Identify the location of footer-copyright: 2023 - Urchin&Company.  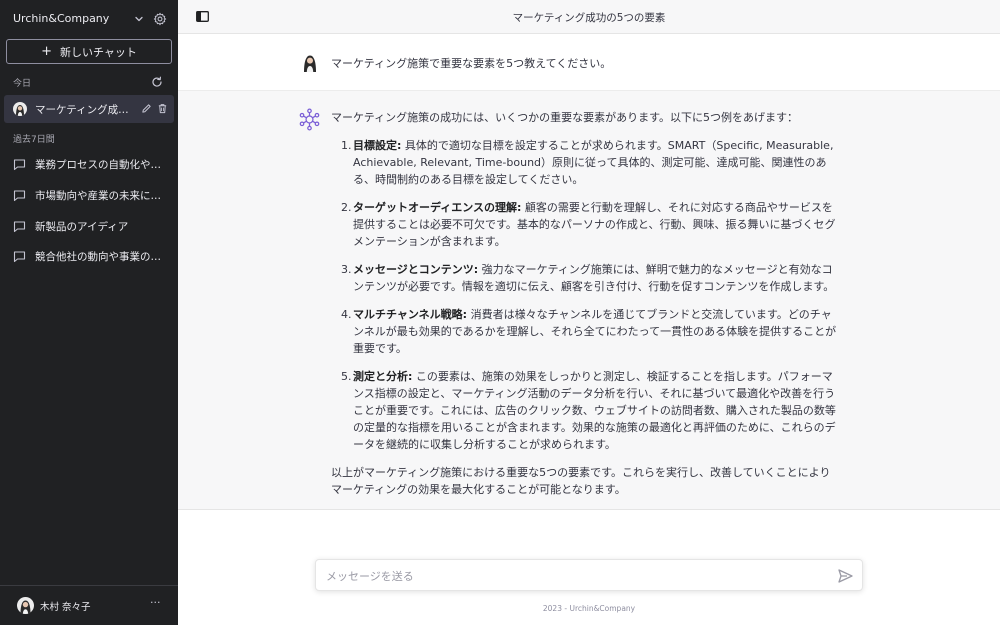
(589, 608).